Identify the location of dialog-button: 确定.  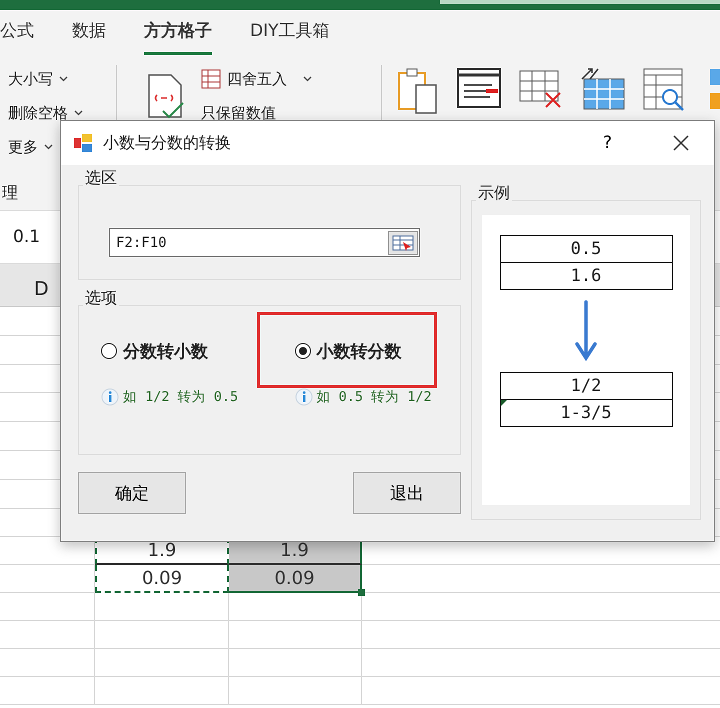
(132, 493).